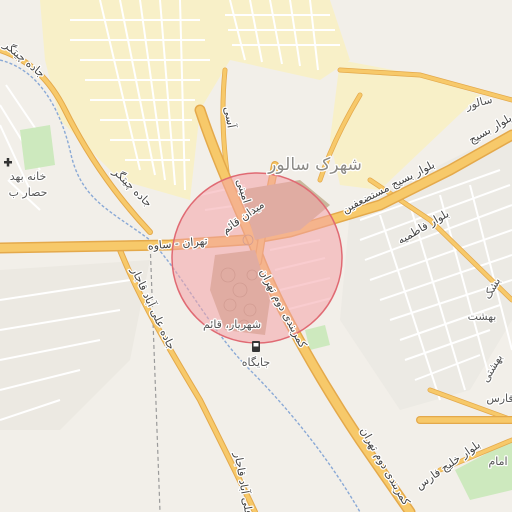 This screenshot has width=512, height=512. I want to click on label-shahrak-salur: شهرک سالور, so click(314, 165).